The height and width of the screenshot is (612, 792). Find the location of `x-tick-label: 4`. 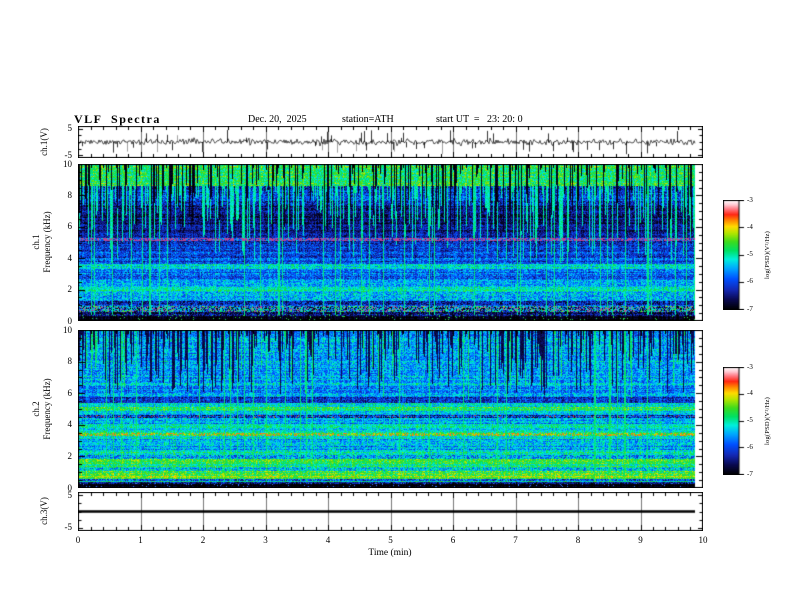

x-tick-label: 4 is located at coordinates (328, 540).